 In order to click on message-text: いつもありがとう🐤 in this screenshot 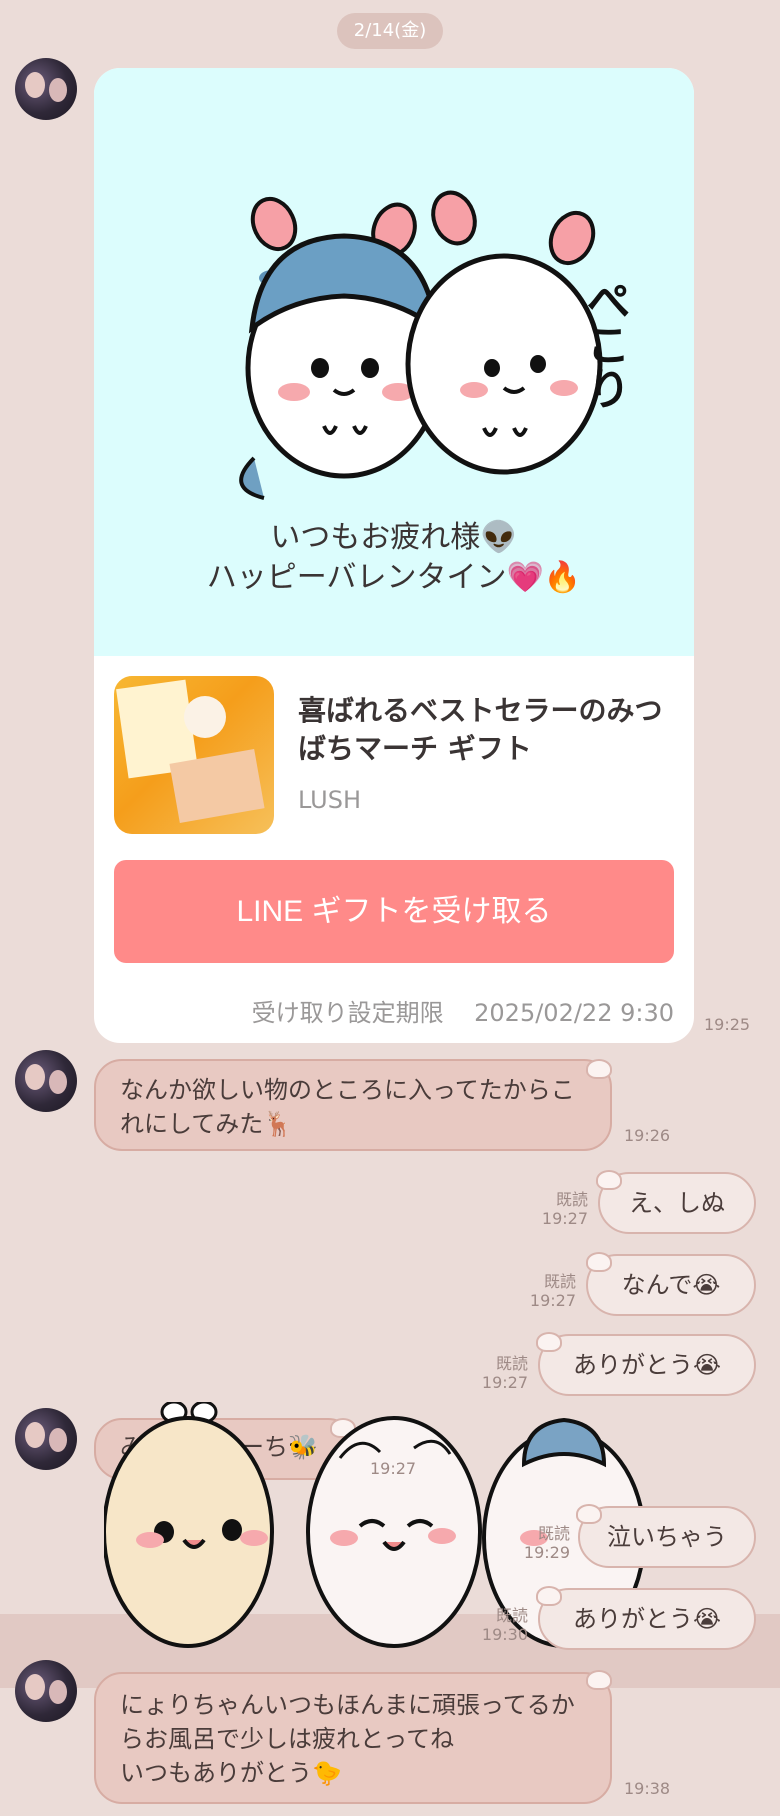, I will do `click(231, 1773)`.